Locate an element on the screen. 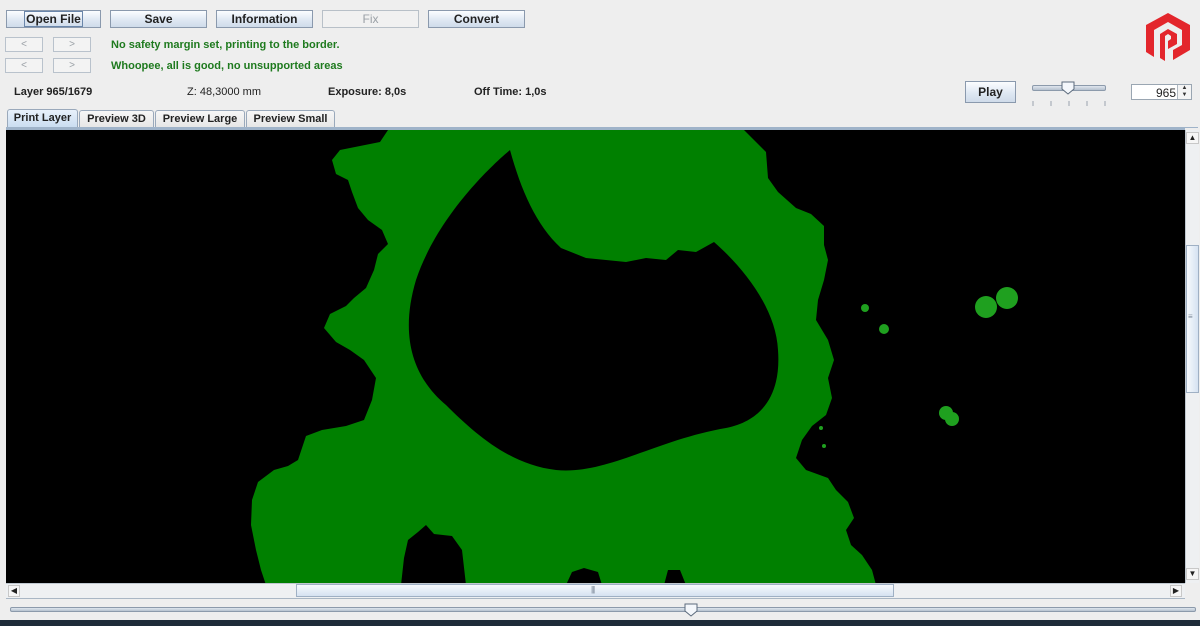 This screenshot has height=626, width=1200. next-margin-button: > is located at coordinates (72, 44).